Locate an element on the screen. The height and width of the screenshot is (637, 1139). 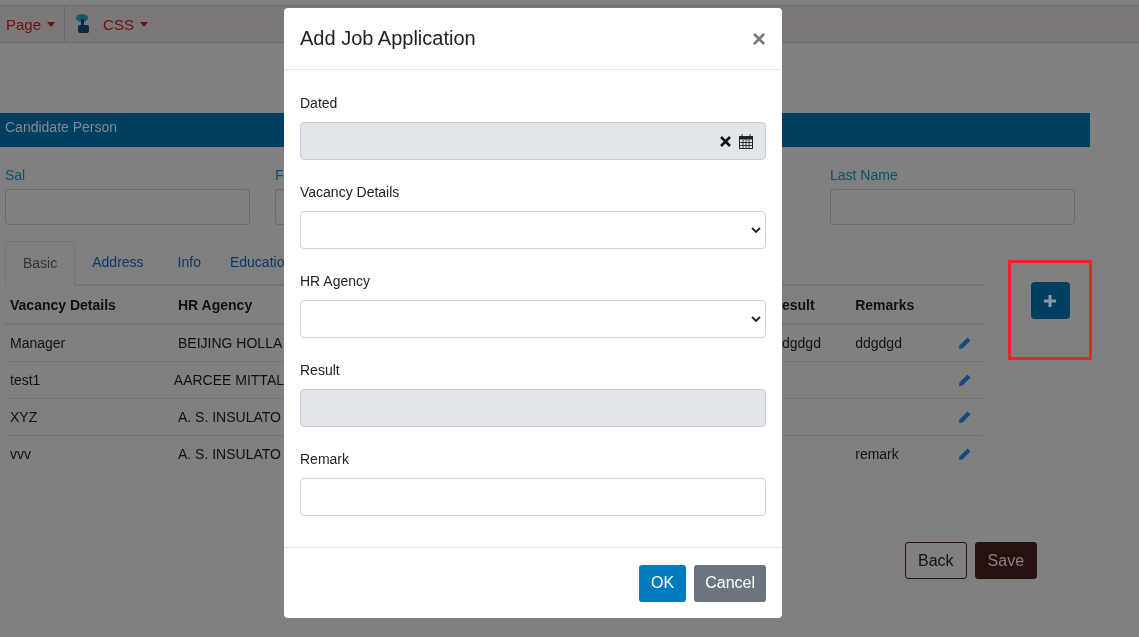
field-label: Dated is located at coordinates (319, 104).